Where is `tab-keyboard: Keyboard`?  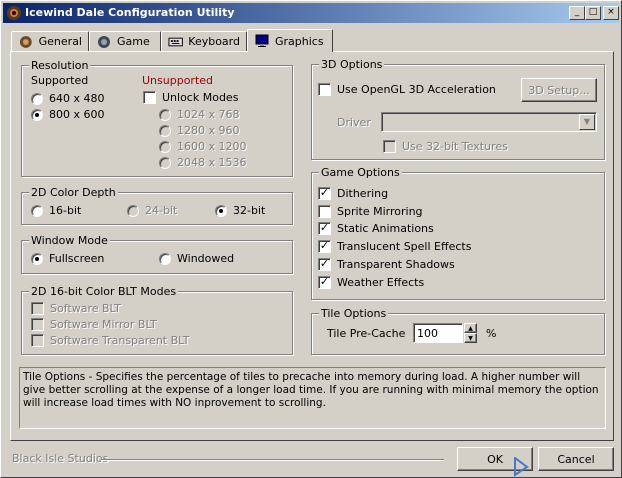 tab-keyboard: Keyboard is located at coordinates (204, 41).